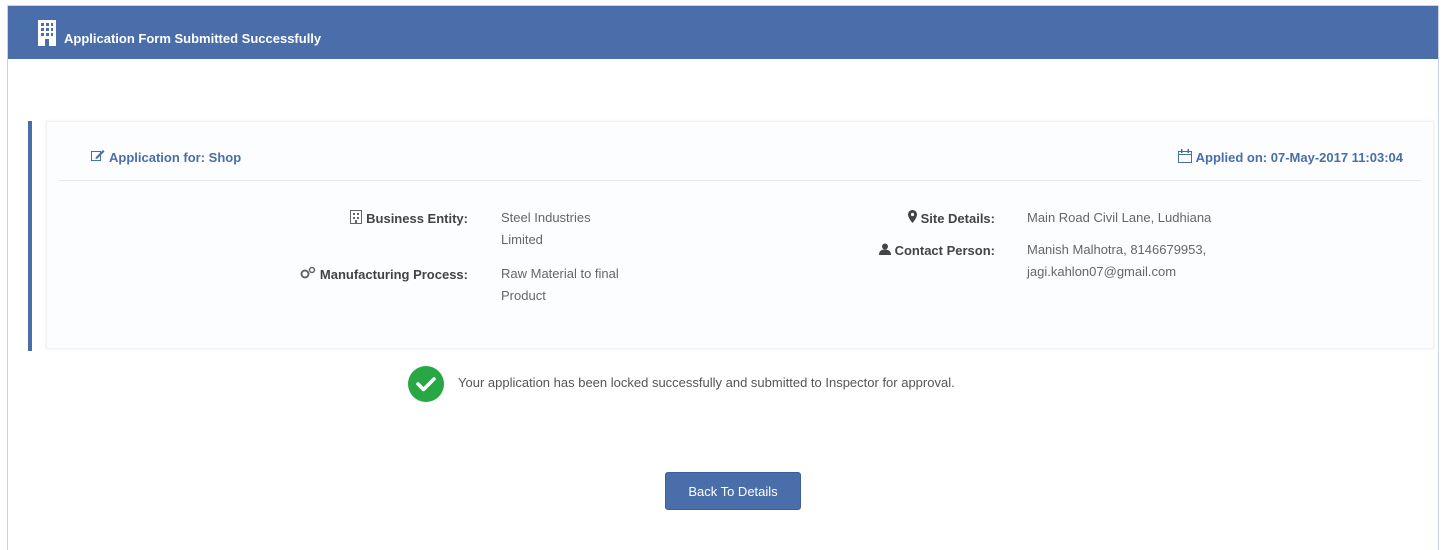  I want to click on business-entity-value-line2: Limited, so click(522, 239).